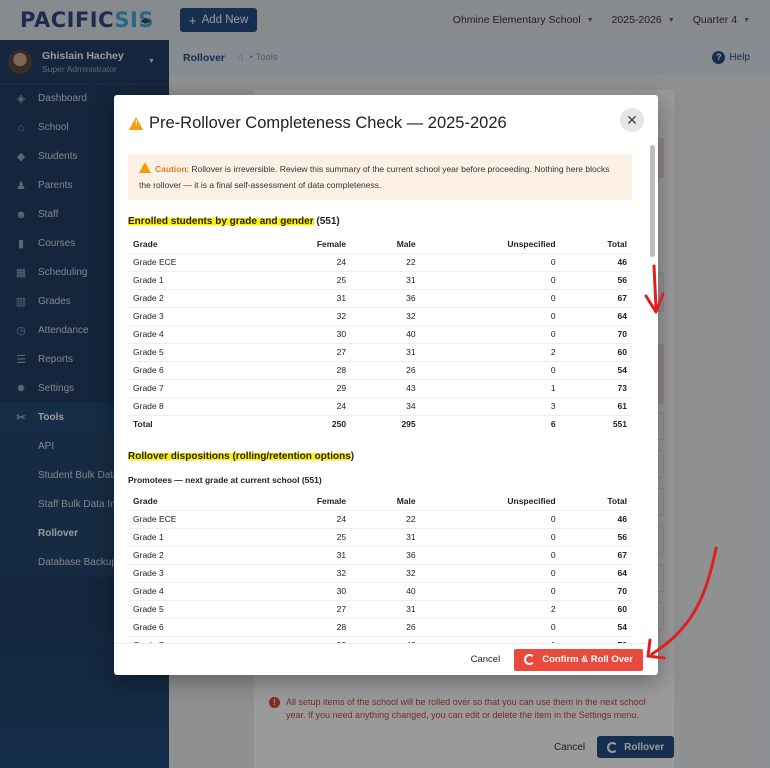  I want to click on modal-scrollbar, so click(652, 201).